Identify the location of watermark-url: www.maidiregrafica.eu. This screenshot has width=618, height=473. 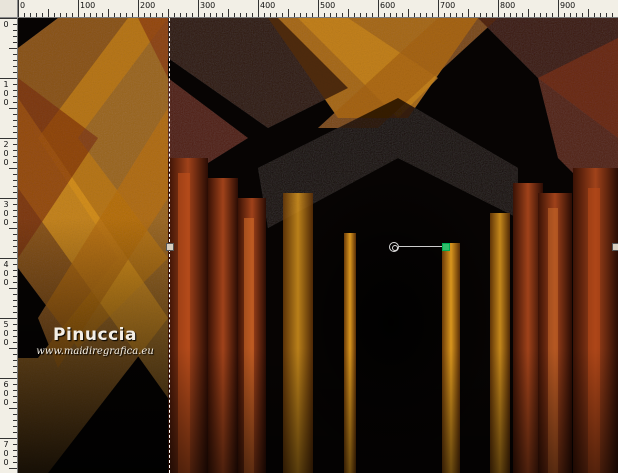
(95, 351).